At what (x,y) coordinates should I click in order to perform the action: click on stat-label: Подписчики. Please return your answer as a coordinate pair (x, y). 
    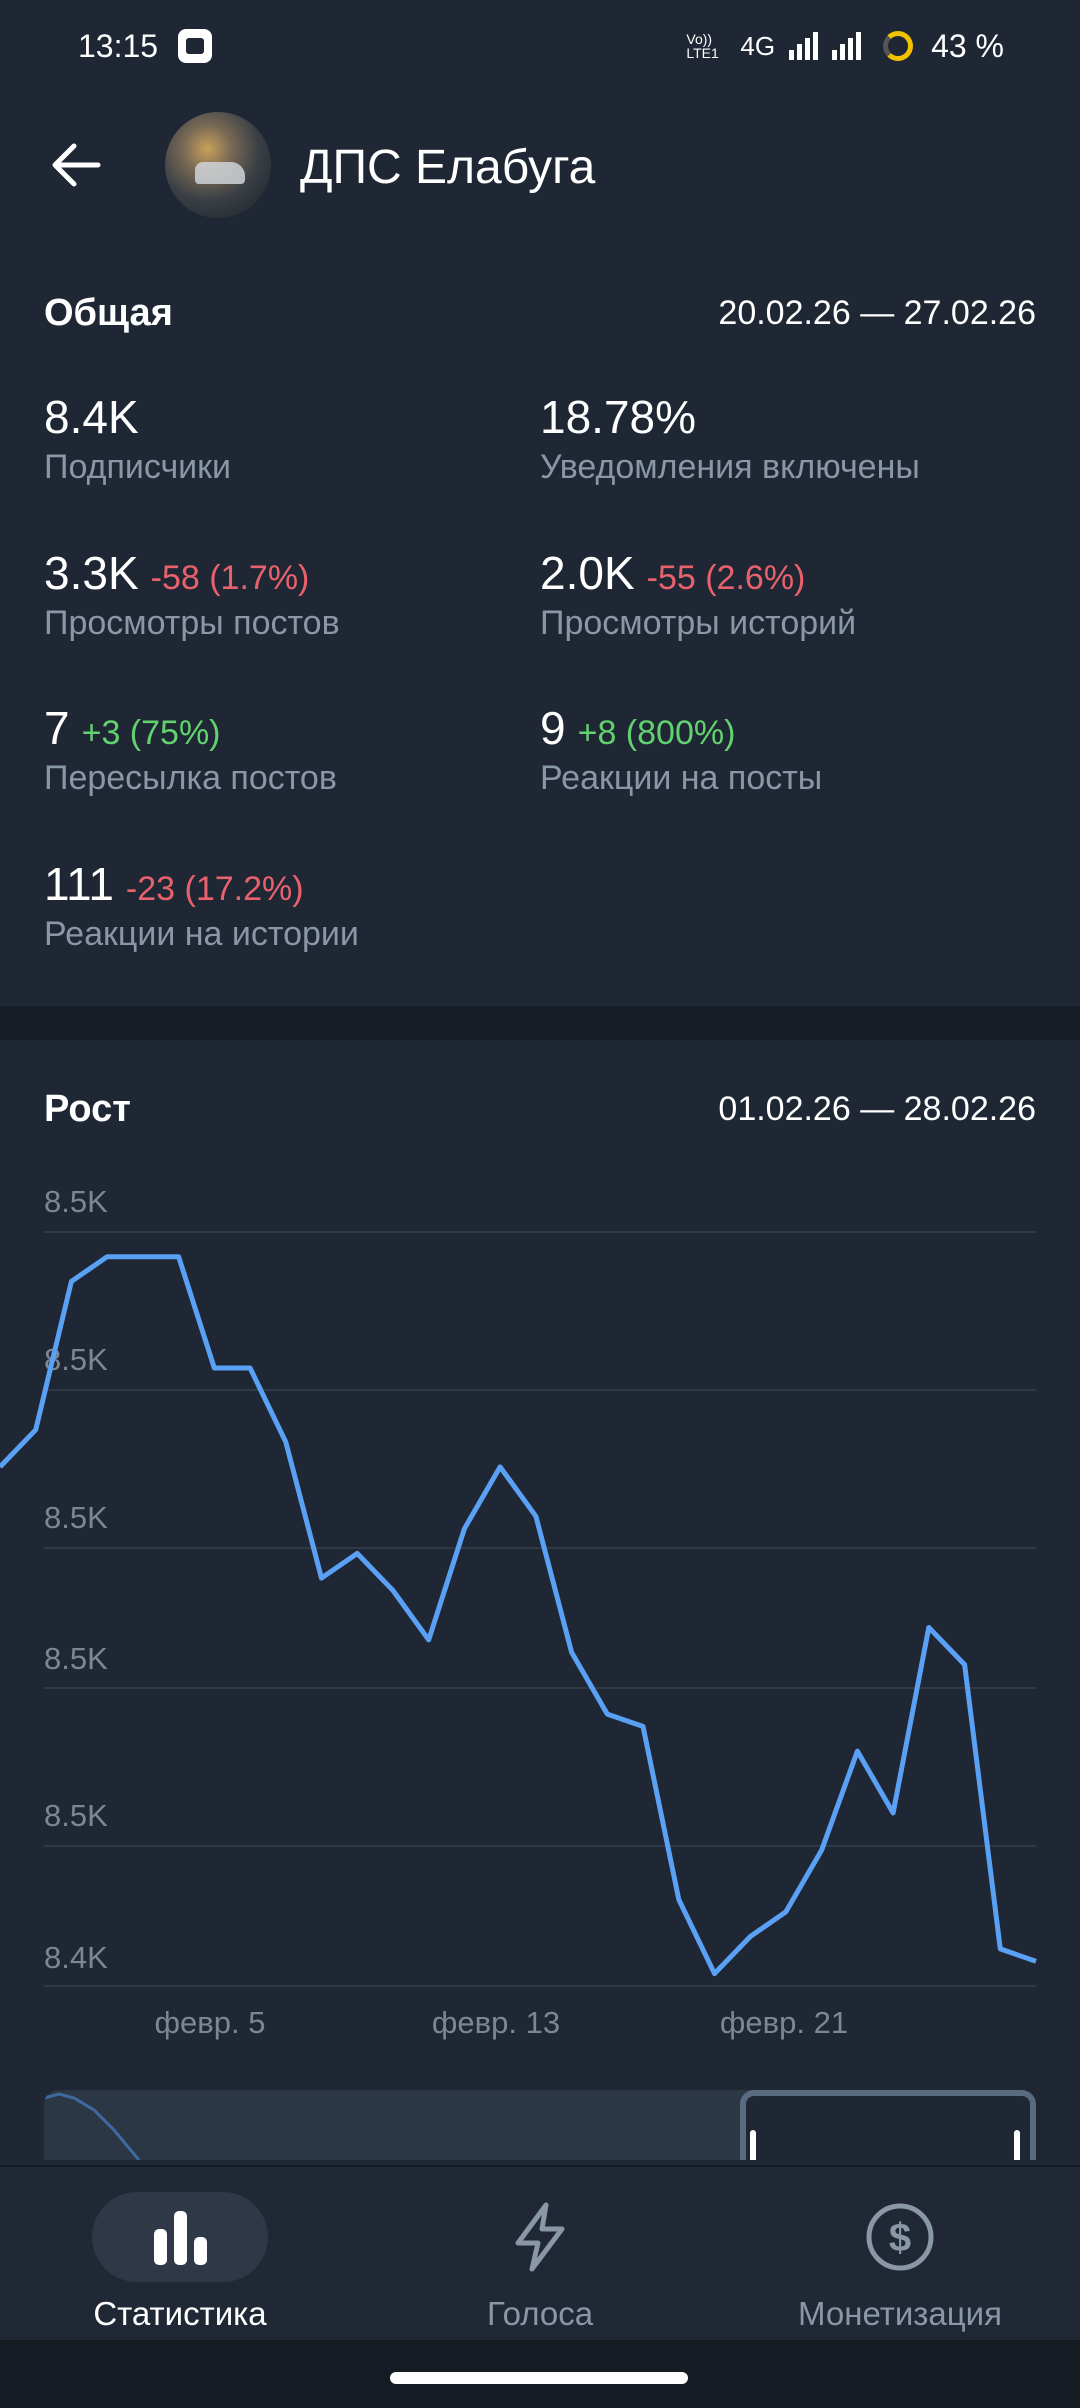
    Looking at the image, I should click on (138, 467).